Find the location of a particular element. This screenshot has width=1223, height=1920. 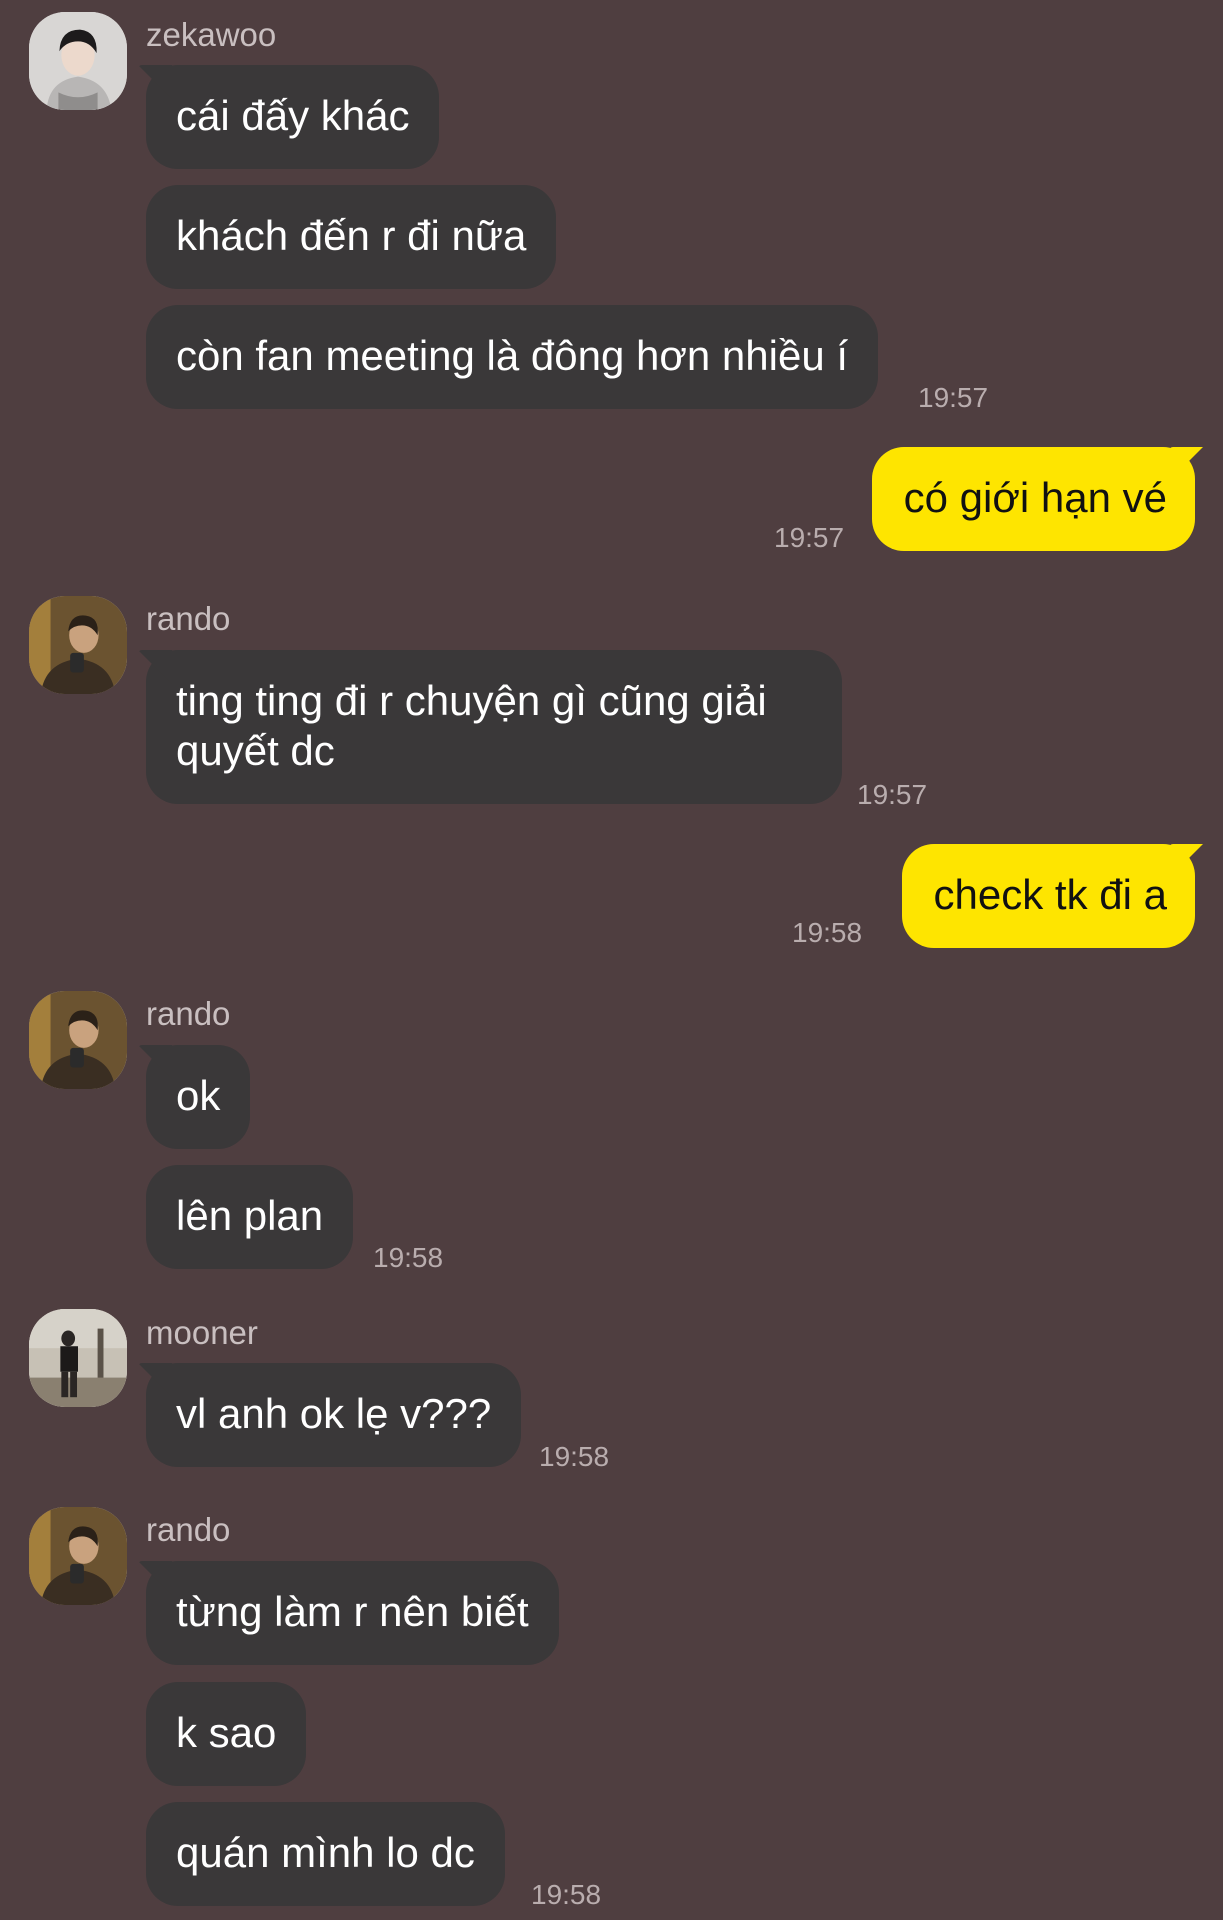

message-bubble: từng làm r nên biết is located at coordinates (352, 1613).